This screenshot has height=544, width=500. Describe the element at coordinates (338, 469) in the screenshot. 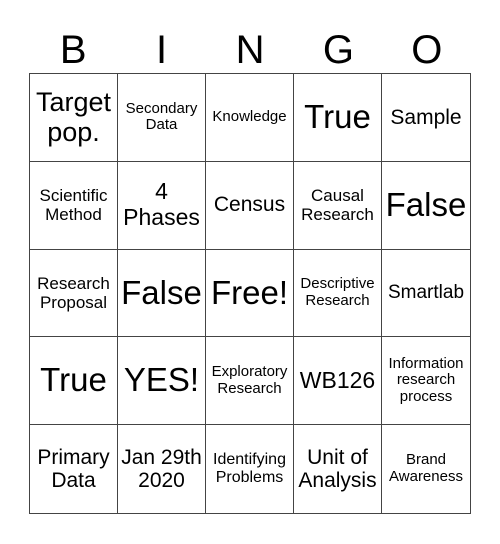

I see `bingo-cell: Unit of Analysis` at that location.